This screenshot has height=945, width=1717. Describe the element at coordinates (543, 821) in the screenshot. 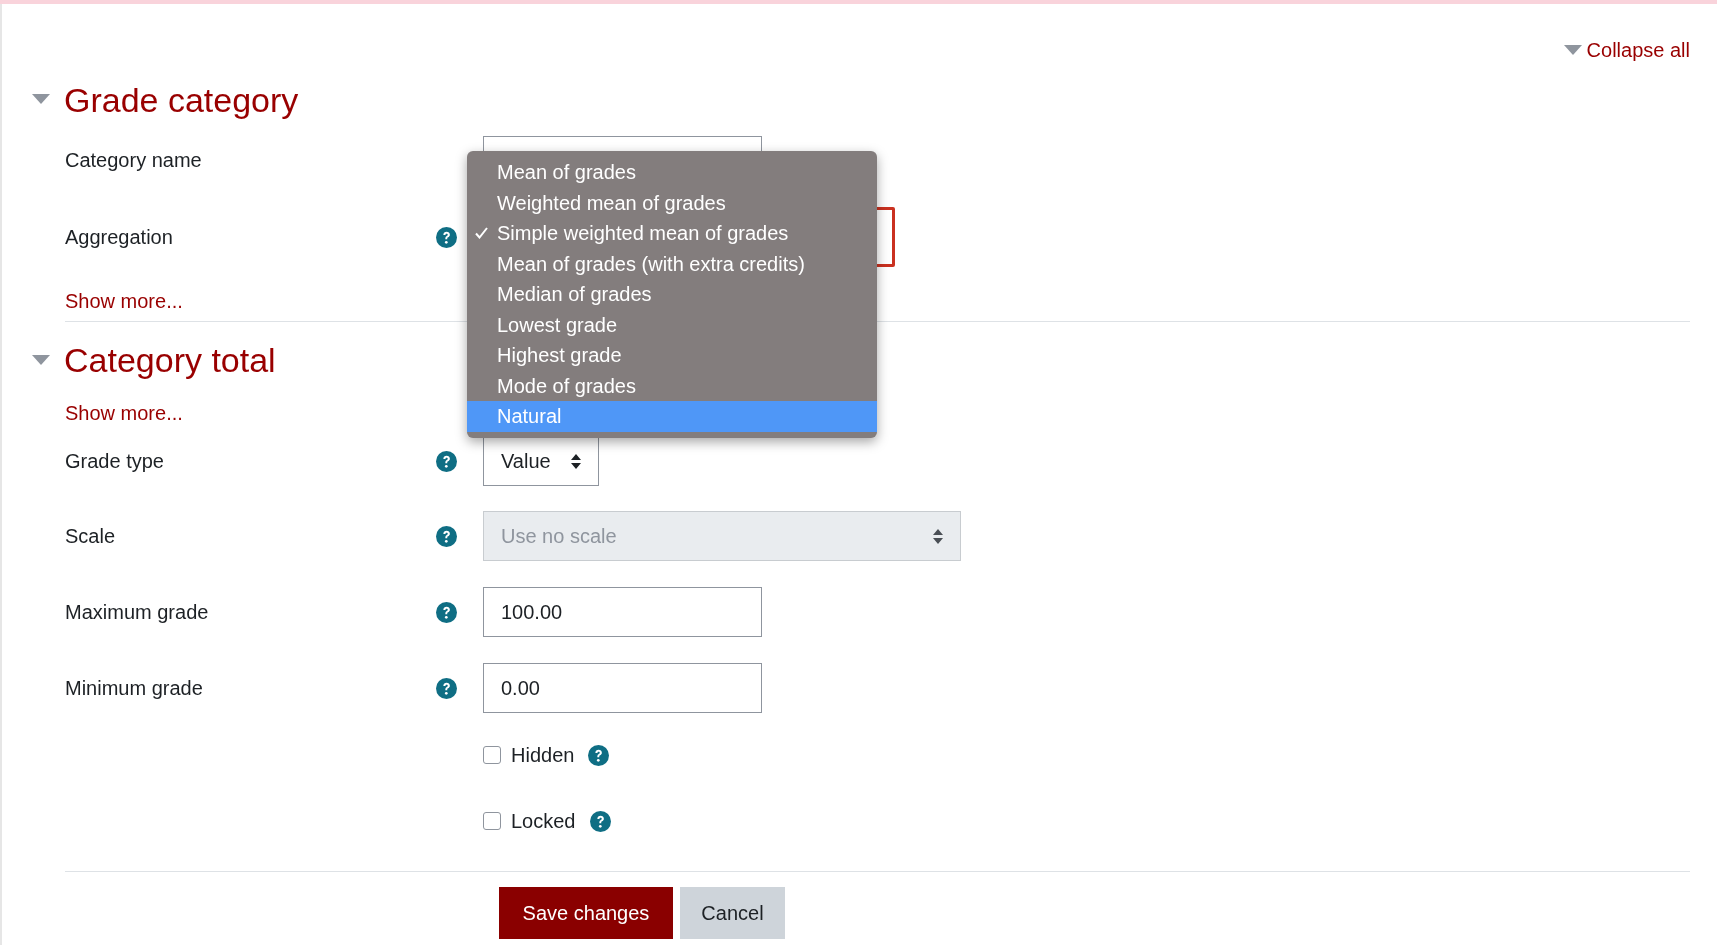

I see `checkbox-label: Locked` at that location.